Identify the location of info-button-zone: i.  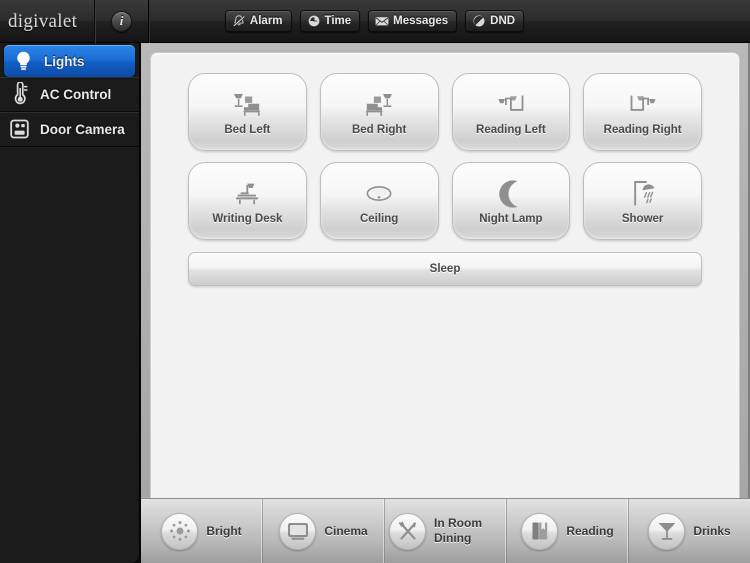
(122, 21).